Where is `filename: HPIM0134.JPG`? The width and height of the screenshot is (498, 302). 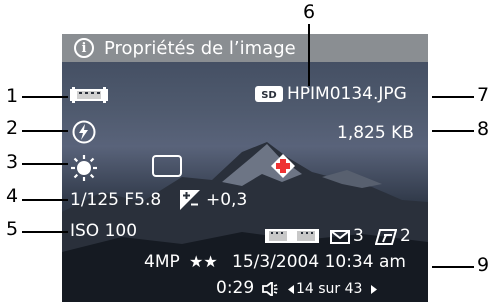 filename: HPIM0134.JPG is located at coordinates (347, 94).